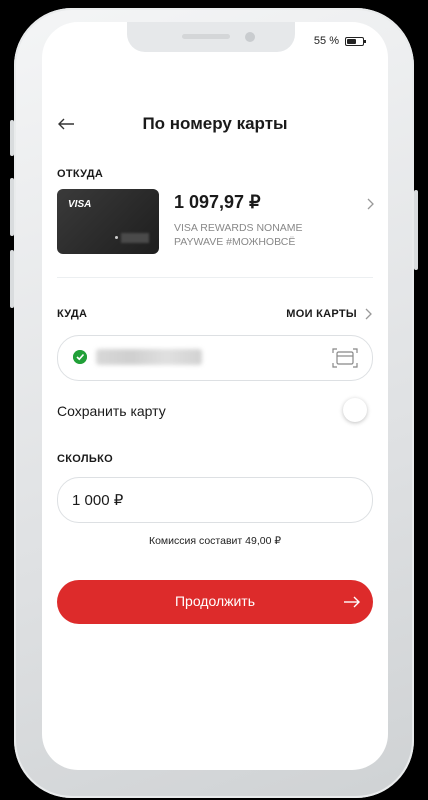 This screenshot has height=800, width=428. What do you see at coordinates (345, 358) in the screenshot?
I see `card-scan-icon` at bounding box center [345, 358].